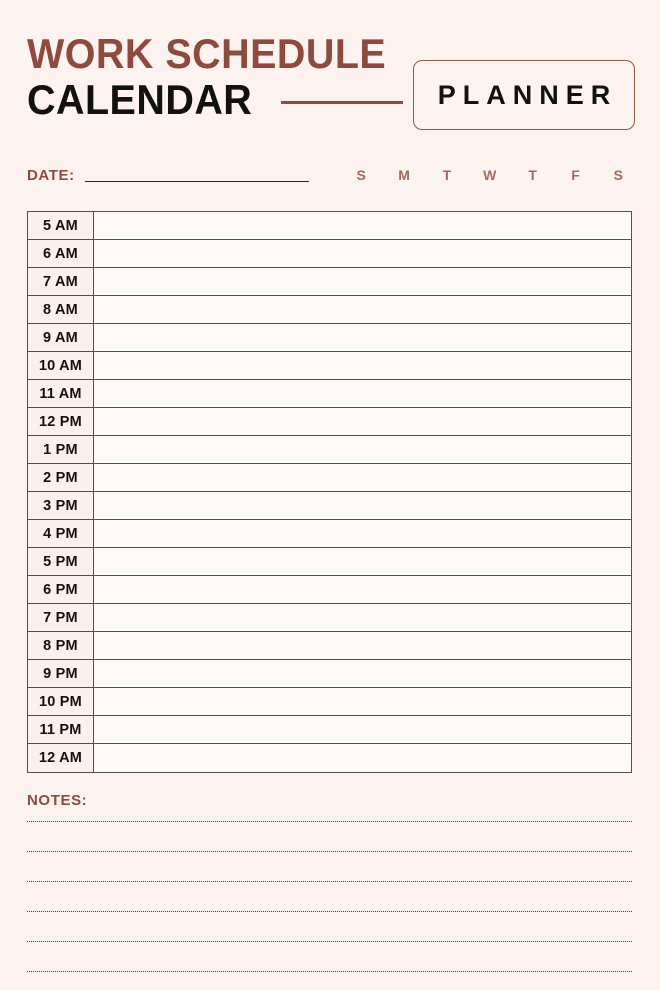  I want to click on meta-row: DATE: S M T W T F S, so click(330, 181).